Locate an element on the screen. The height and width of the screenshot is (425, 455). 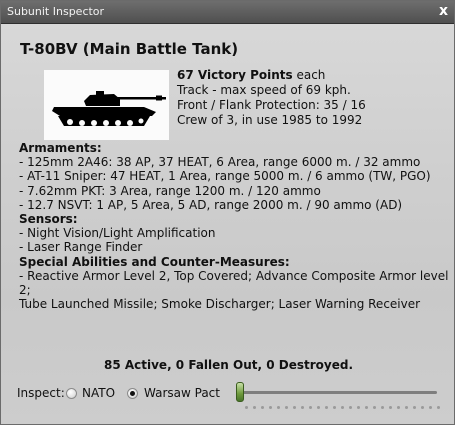
sensor-item: - Laser Range Finder is located at coordinates (81, 247).